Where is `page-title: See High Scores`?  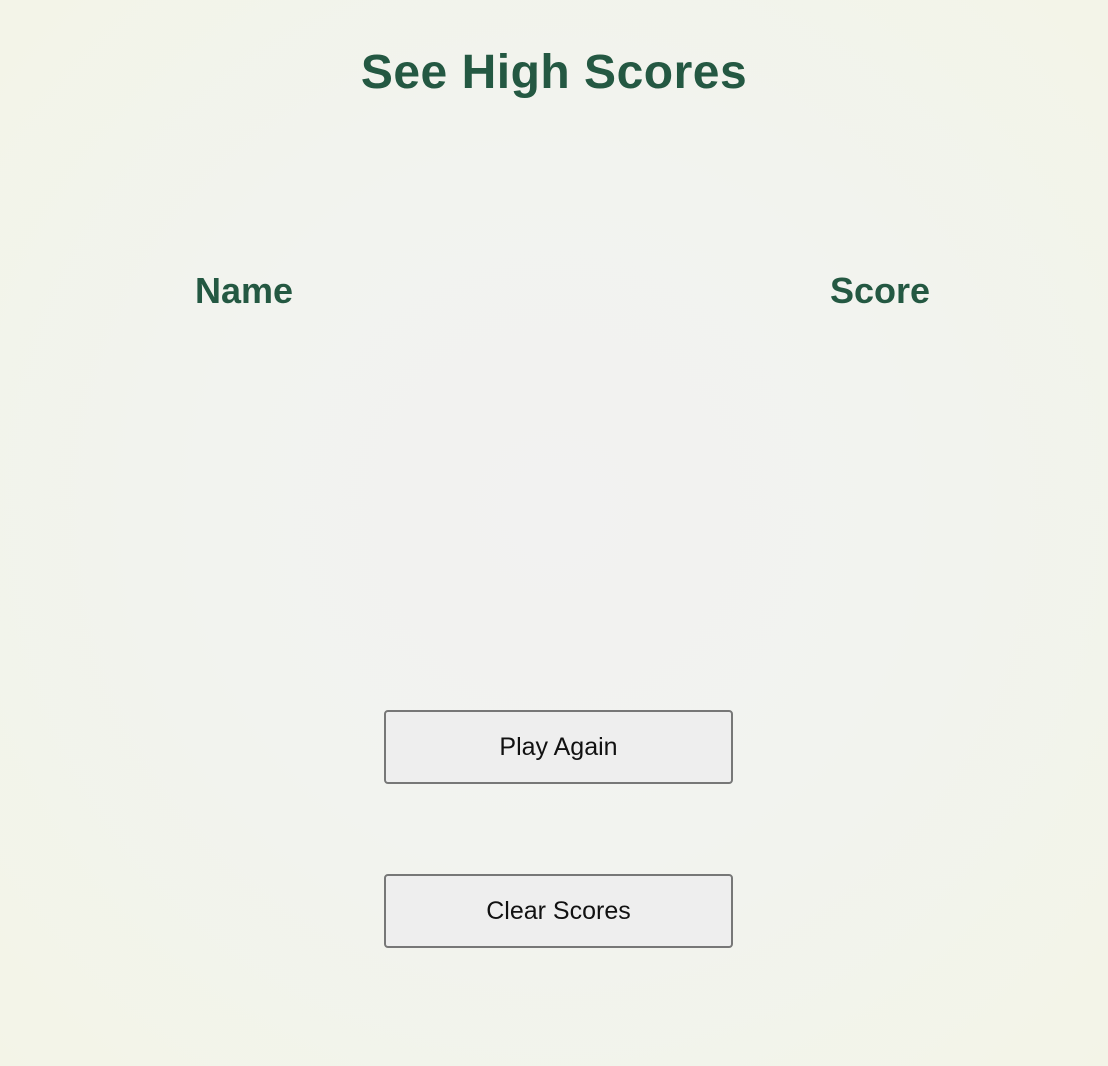 page-title: See High Scores is located at coordinates (554, 72).